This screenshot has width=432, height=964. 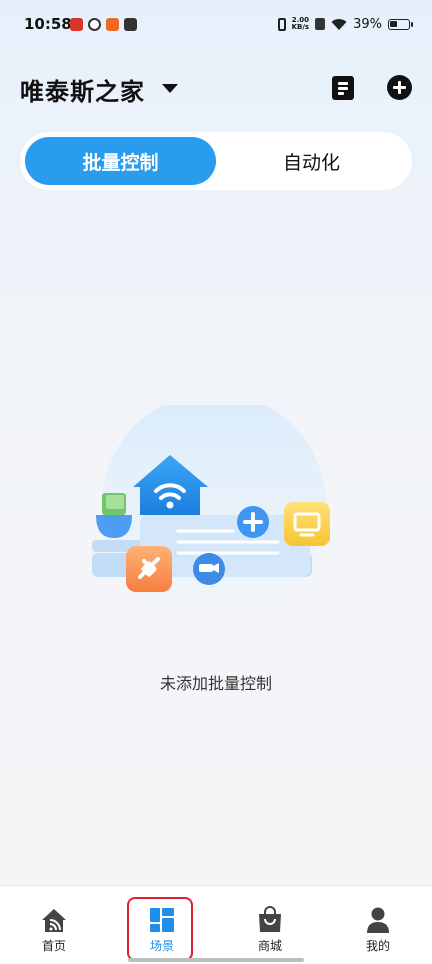 I want to click on nav-label-mall: 商城, so click(x=269, y=946).